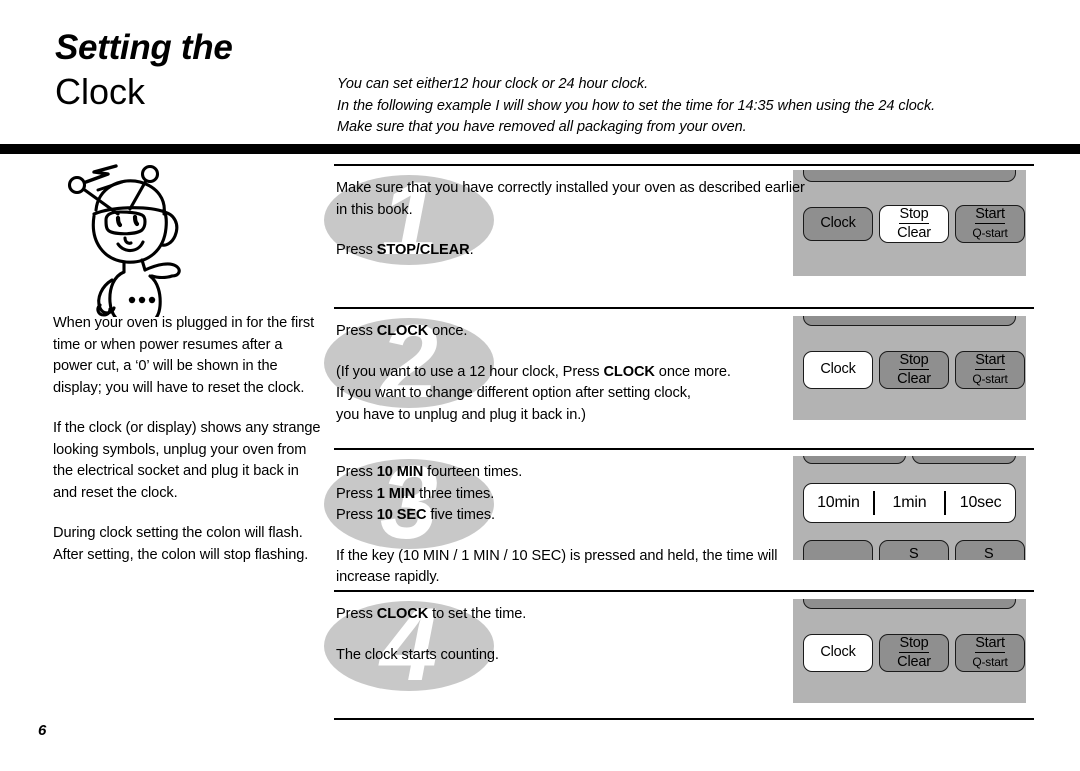  What do you see at coordinates (989, 553) in the screenshot?
I see `partial-start-label: S` at bounding box center [989, 553].